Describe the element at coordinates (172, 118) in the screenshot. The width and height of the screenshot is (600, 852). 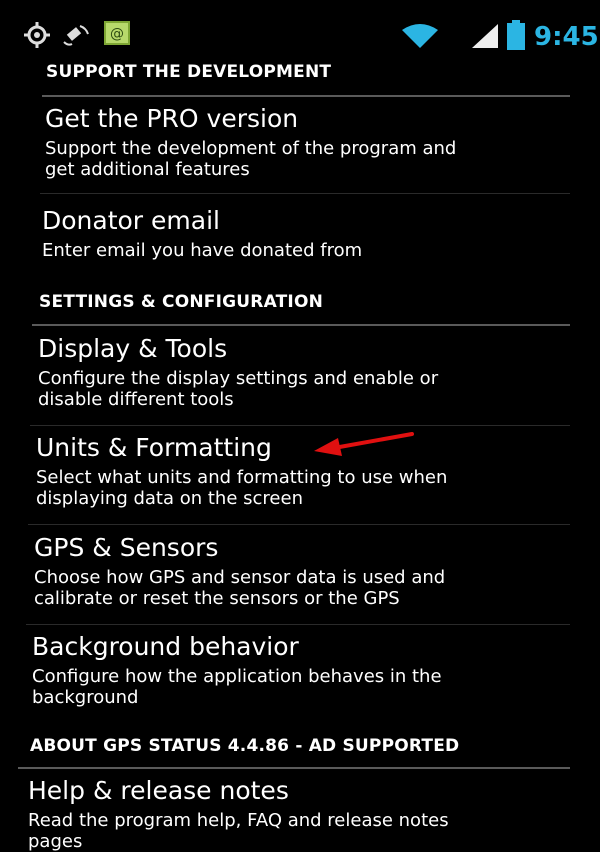
I see `item-title: Get the PRO version` at that location.